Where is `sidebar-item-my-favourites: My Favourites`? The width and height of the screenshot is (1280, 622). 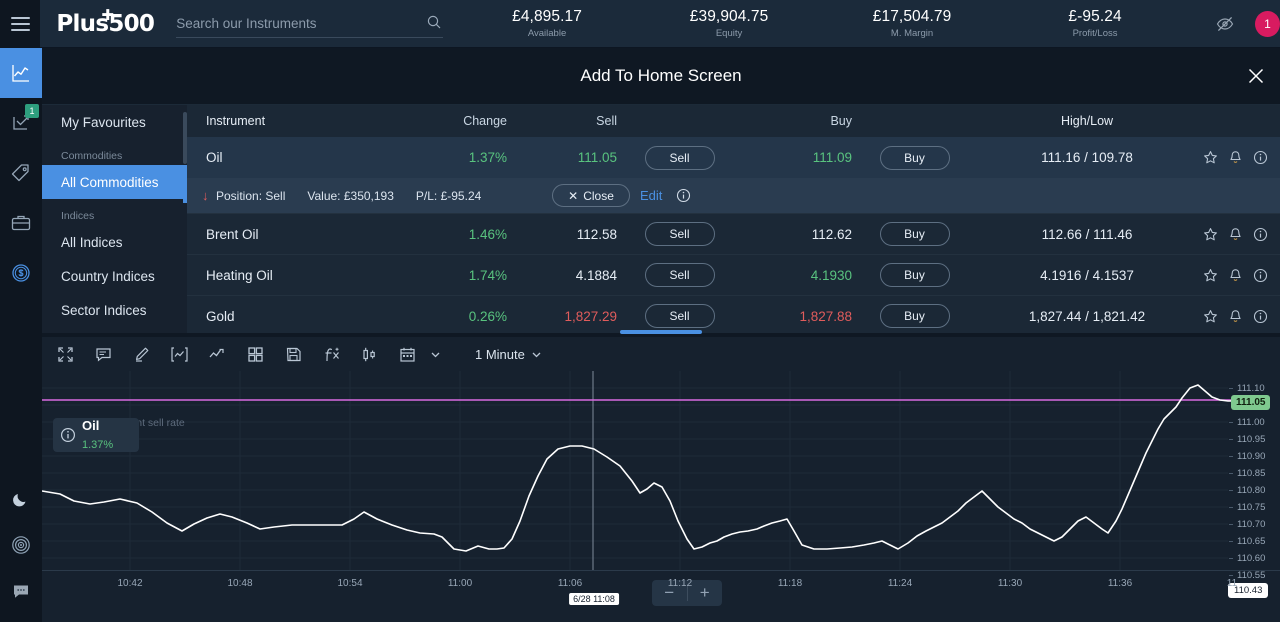
sidebar-item-my-favourites: My Favourites is located at coordinates (114, 122).